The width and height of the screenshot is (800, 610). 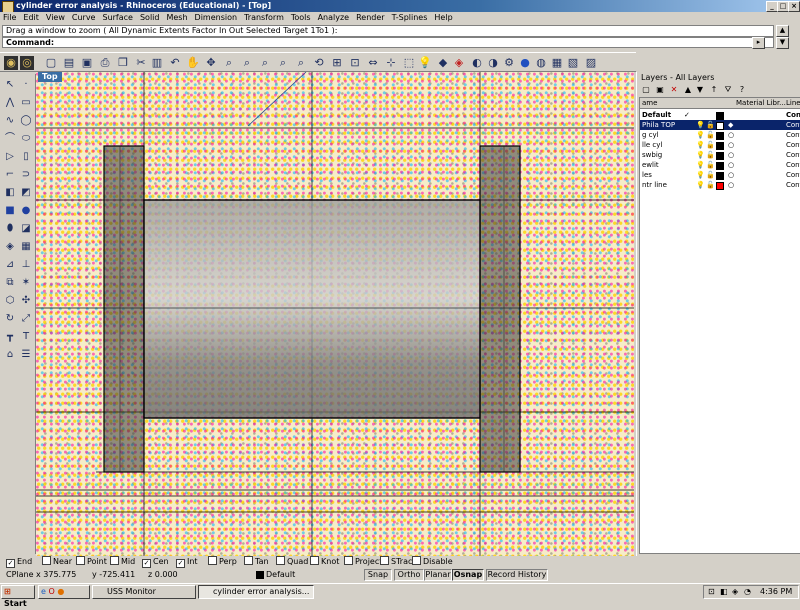 I want to click on environment-icon: ◍, so click(x=541, y=63).